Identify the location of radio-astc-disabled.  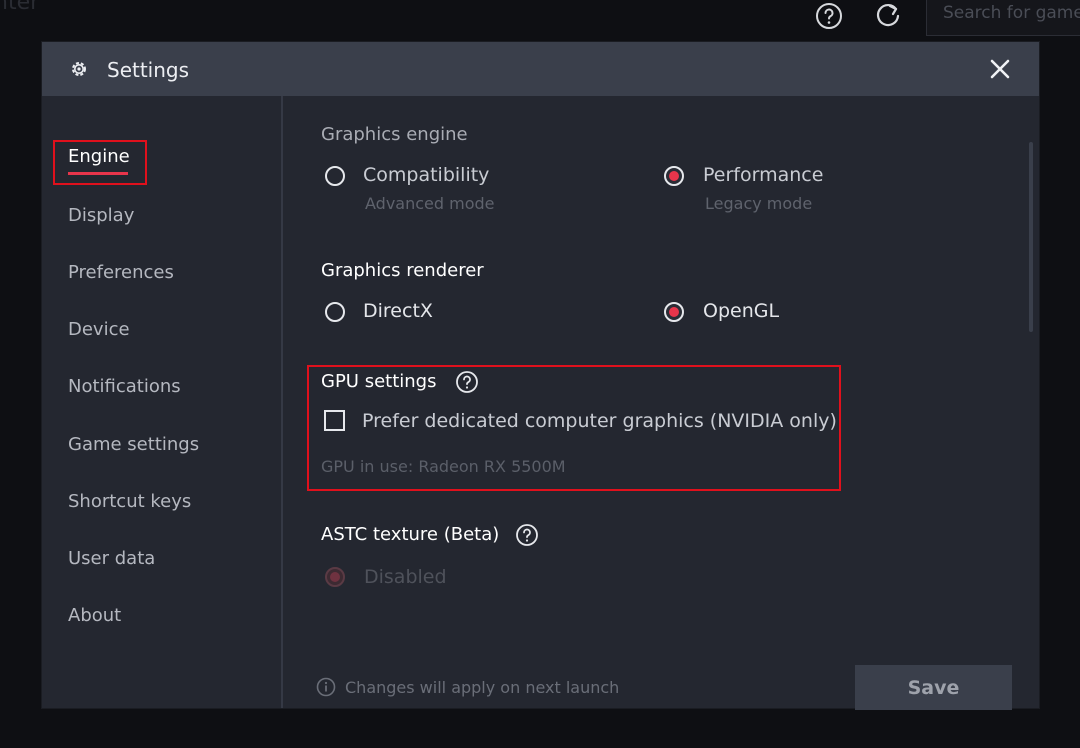
(335, 577).